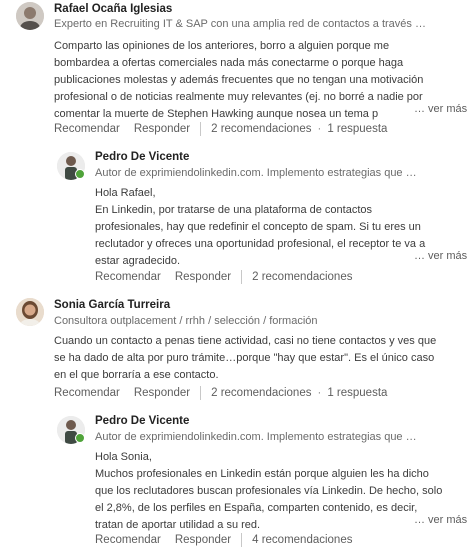 The image size is (475, 550). I want to click on comment-line: en el que borraría a ese contacto., so click(136, 375).